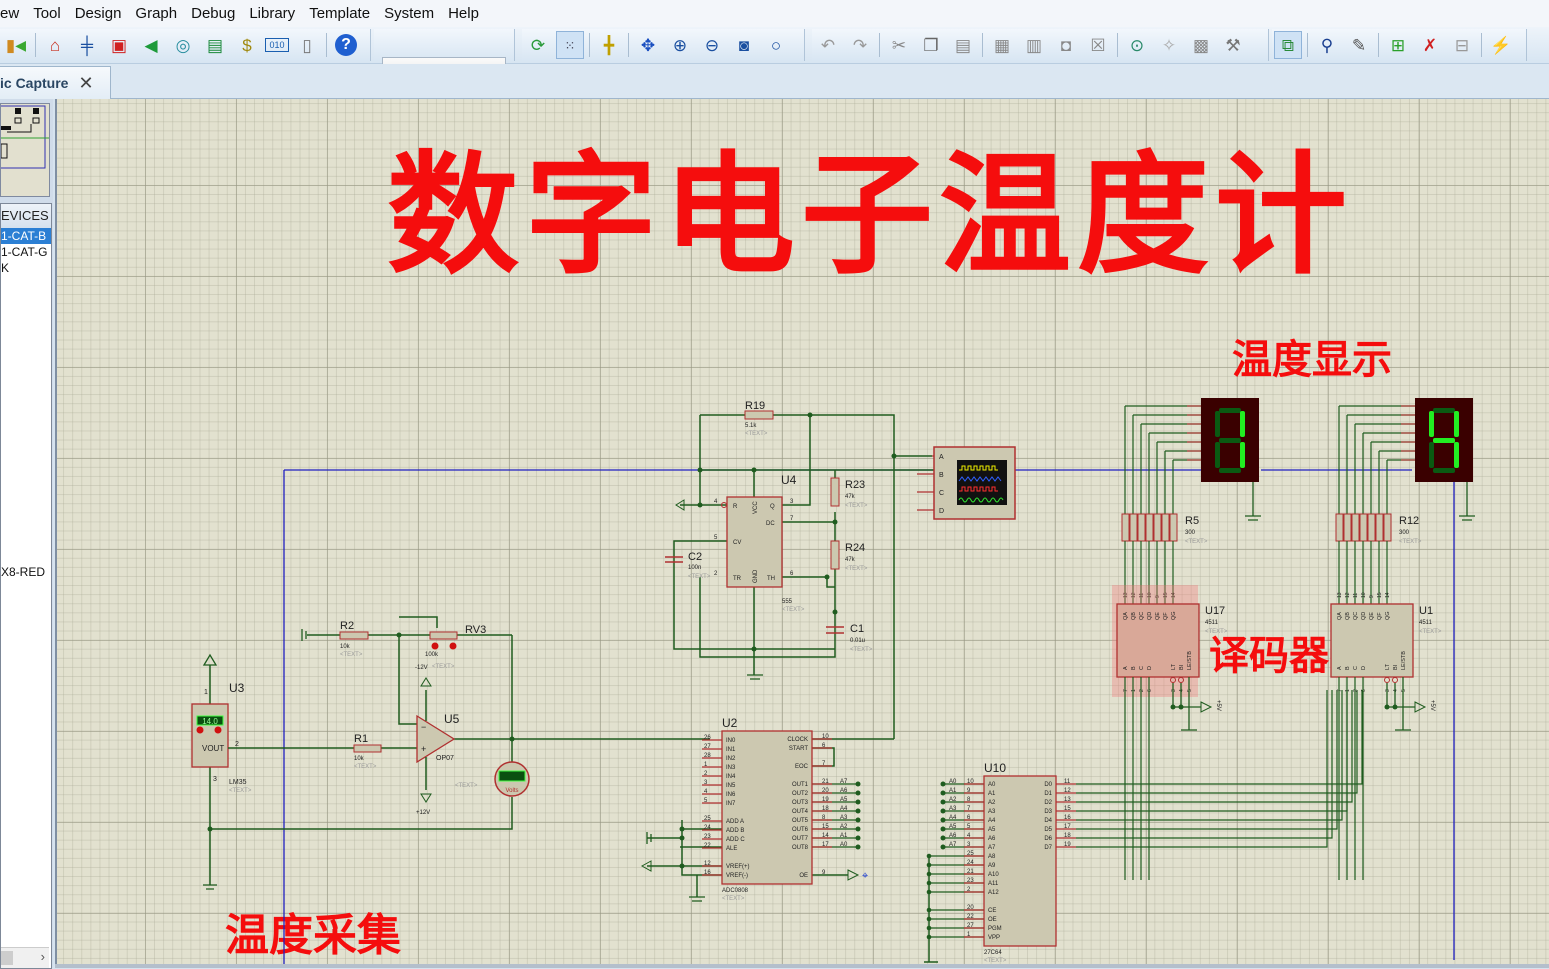 The height and width of the screenshot is (969, 1549). What do you see at coordinates (1098, 45) in the screenshot?
I see `block-delete-icon: ☒` at bounding box center [1098, 45].